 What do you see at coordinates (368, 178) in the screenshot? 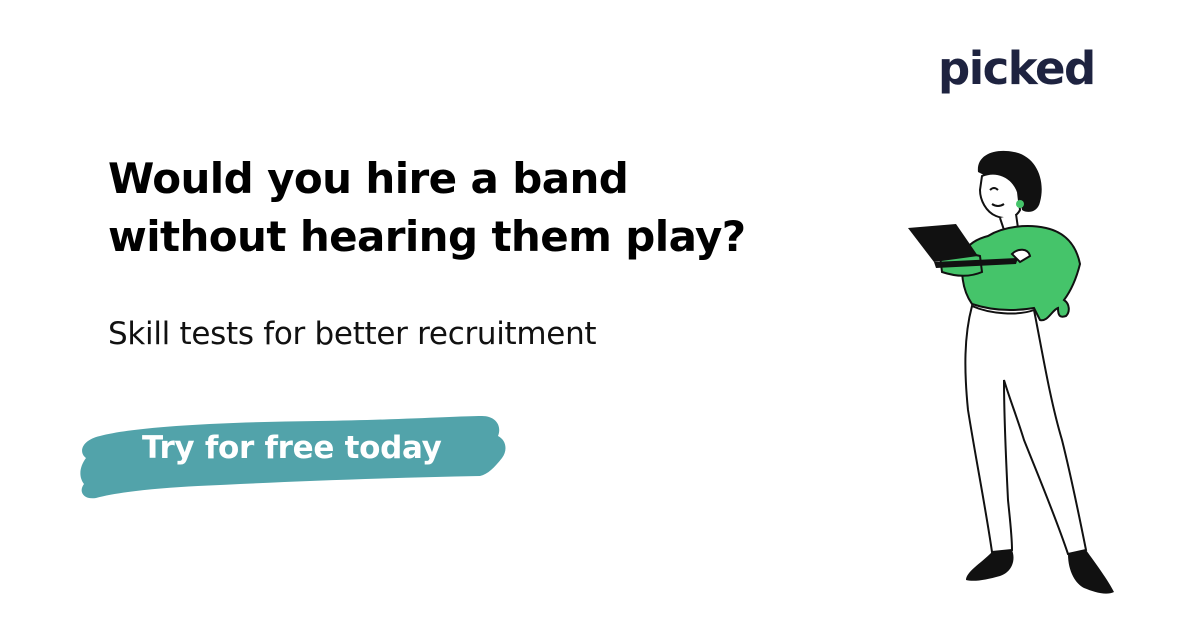
I see `headline-line-1: Would you hire a band` at bounding box center [368, 178].